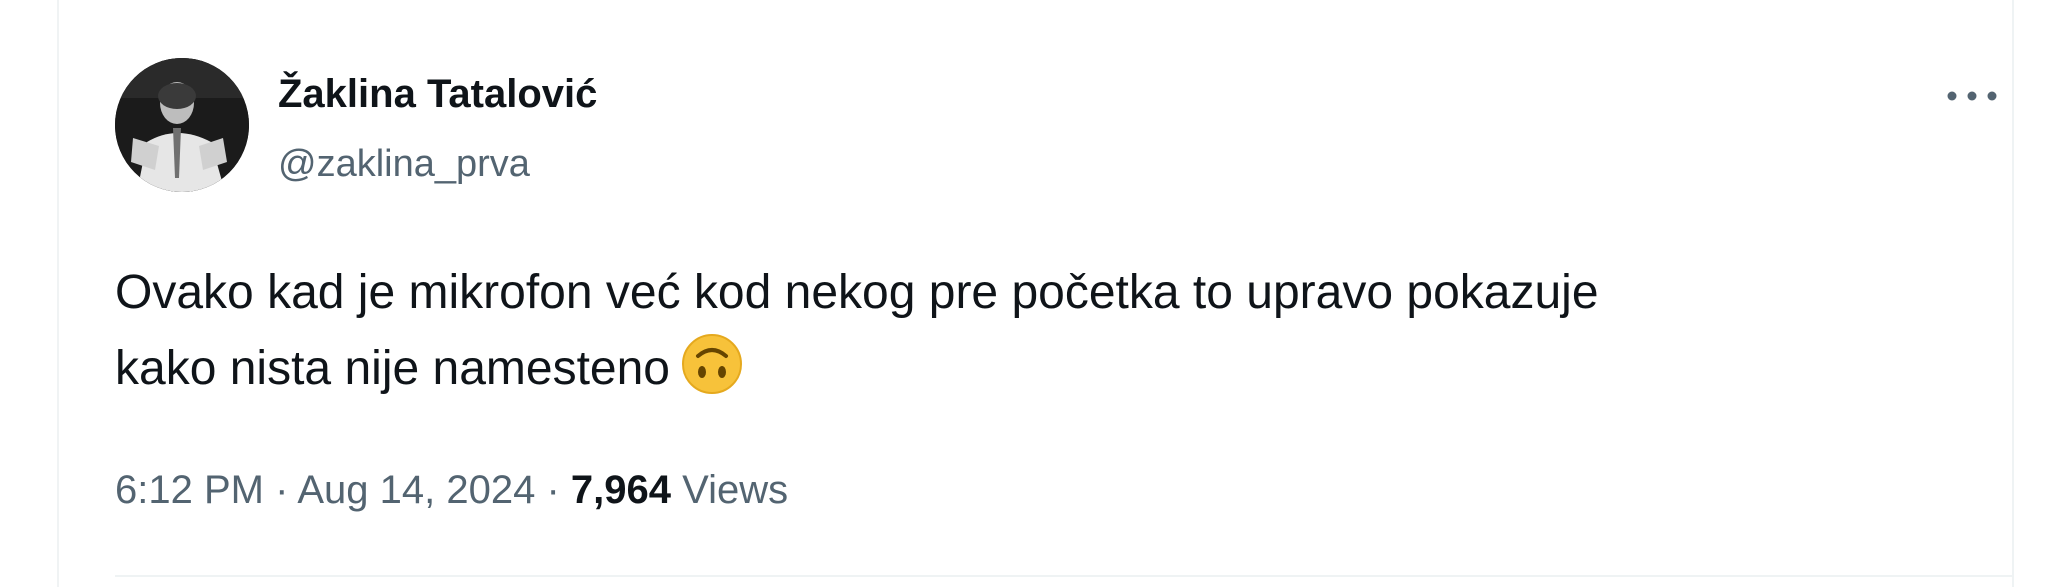 This screenshot has height=587, width=2048. Describe the element at coordinates (2013, 293) in the screenshot. I see `timeline-right-border` at that location.